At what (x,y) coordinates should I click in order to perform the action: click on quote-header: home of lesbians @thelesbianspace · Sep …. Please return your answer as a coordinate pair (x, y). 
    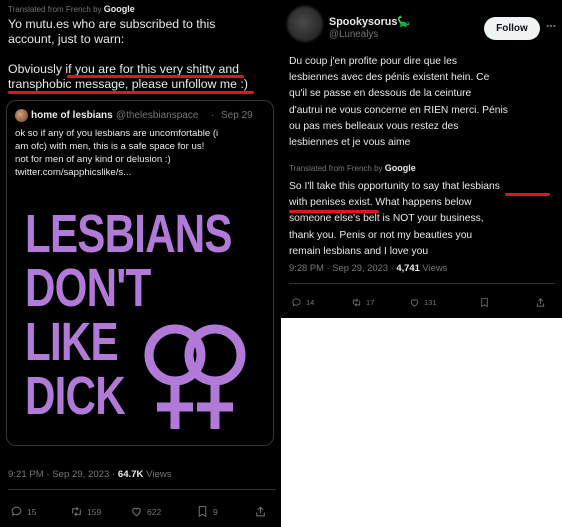
    Looking at the image, I should click on (143, 116).